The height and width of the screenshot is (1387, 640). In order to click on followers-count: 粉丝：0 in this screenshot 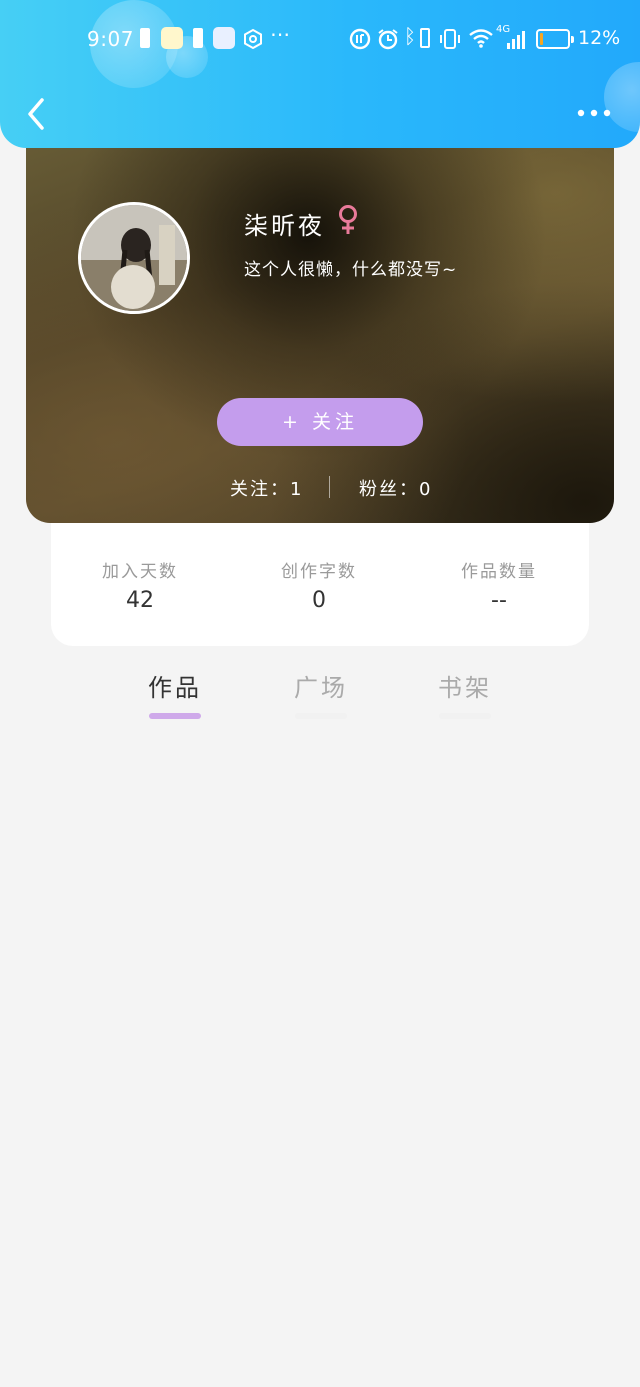, I will do `click(395, 488)`.